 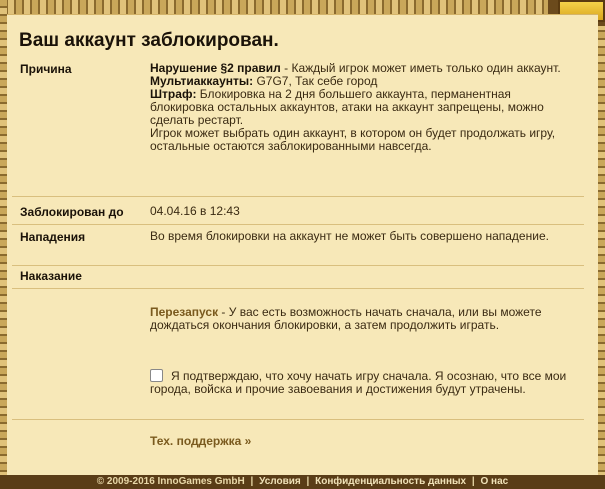 What do you see at coordinates (195, 211) in the screenshot?
I see `blocked-until-value: 04.04.16 в 12:43` at bounding box center [195, 211].